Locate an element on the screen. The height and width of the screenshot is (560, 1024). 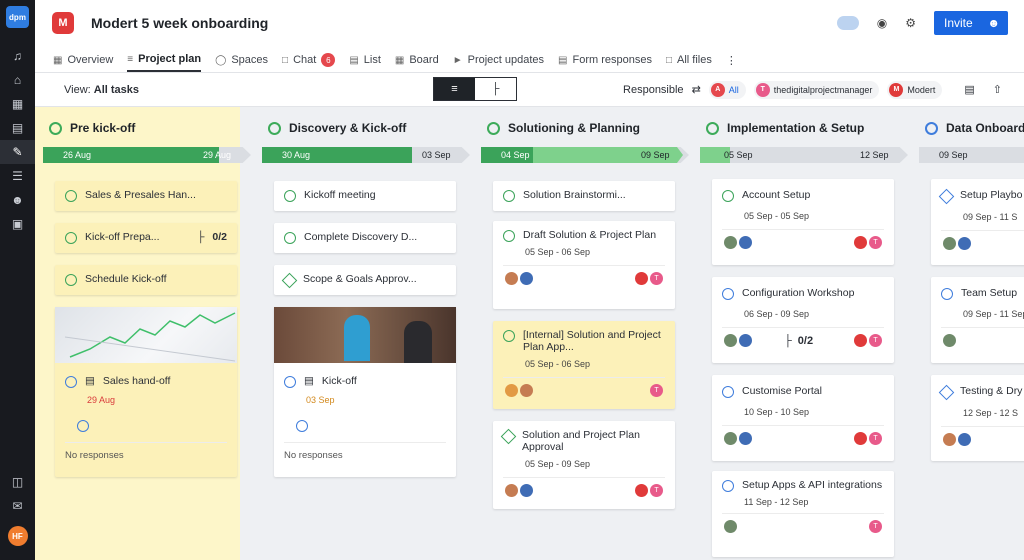
timeline-view-icon: ├ is located at coordinates (495, 89).